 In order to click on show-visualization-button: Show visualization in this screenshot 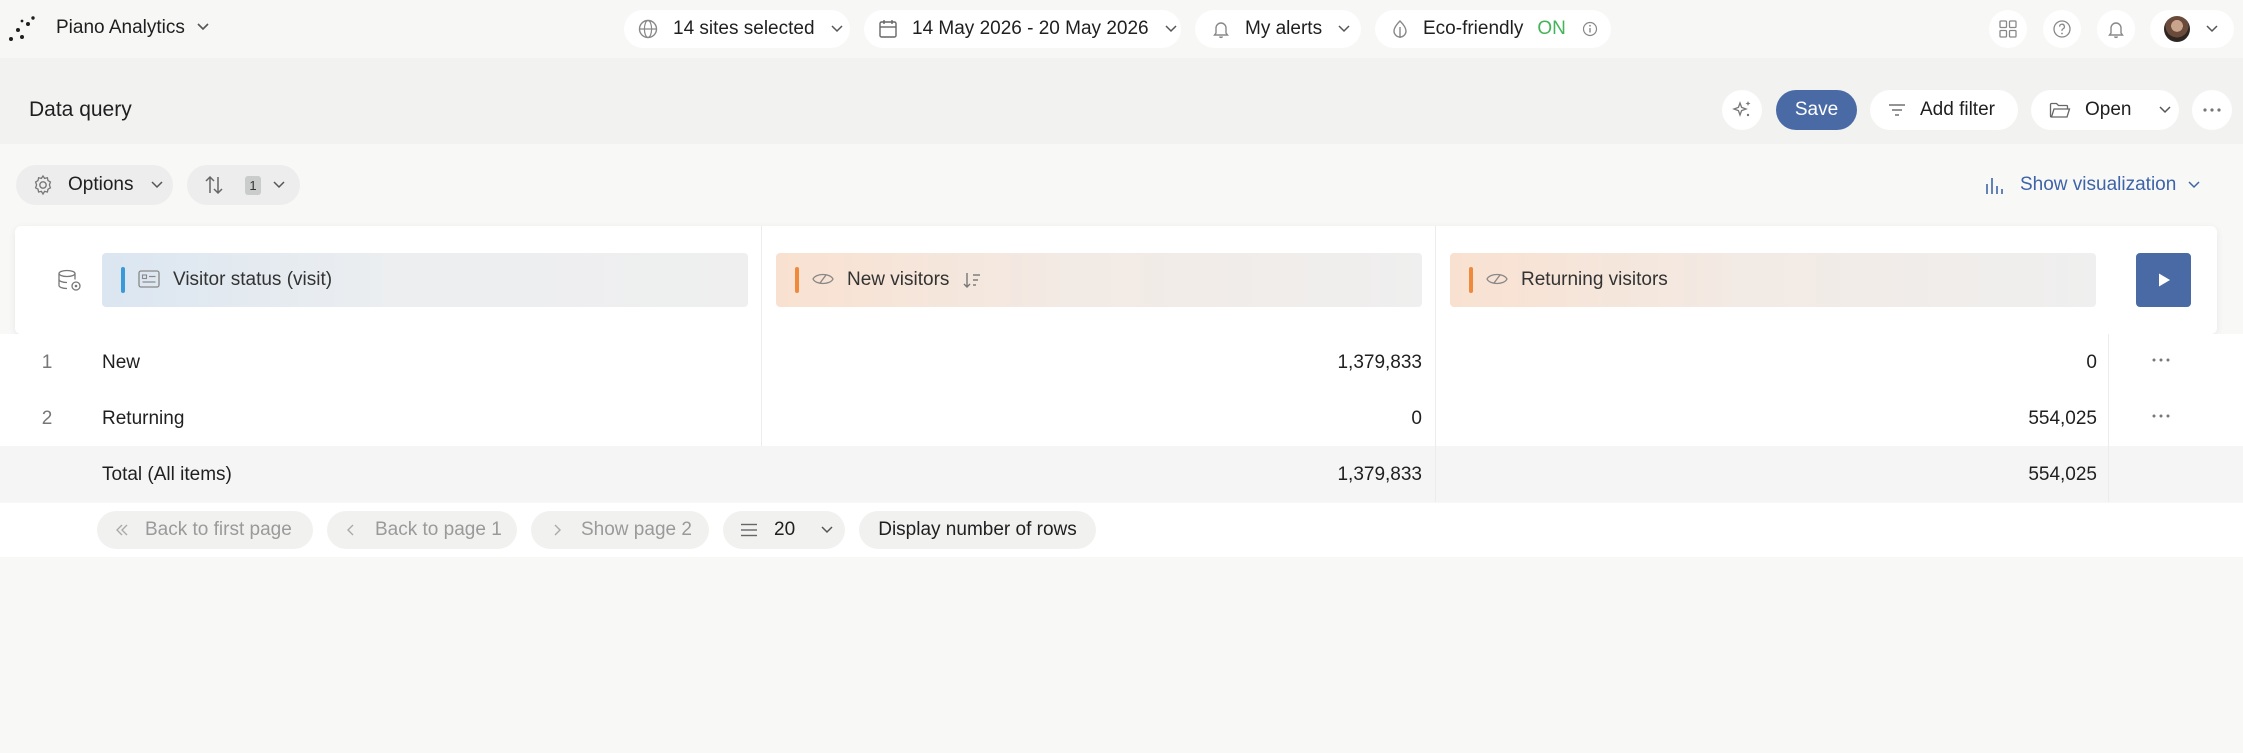, I will do `click(2092, 185)`.